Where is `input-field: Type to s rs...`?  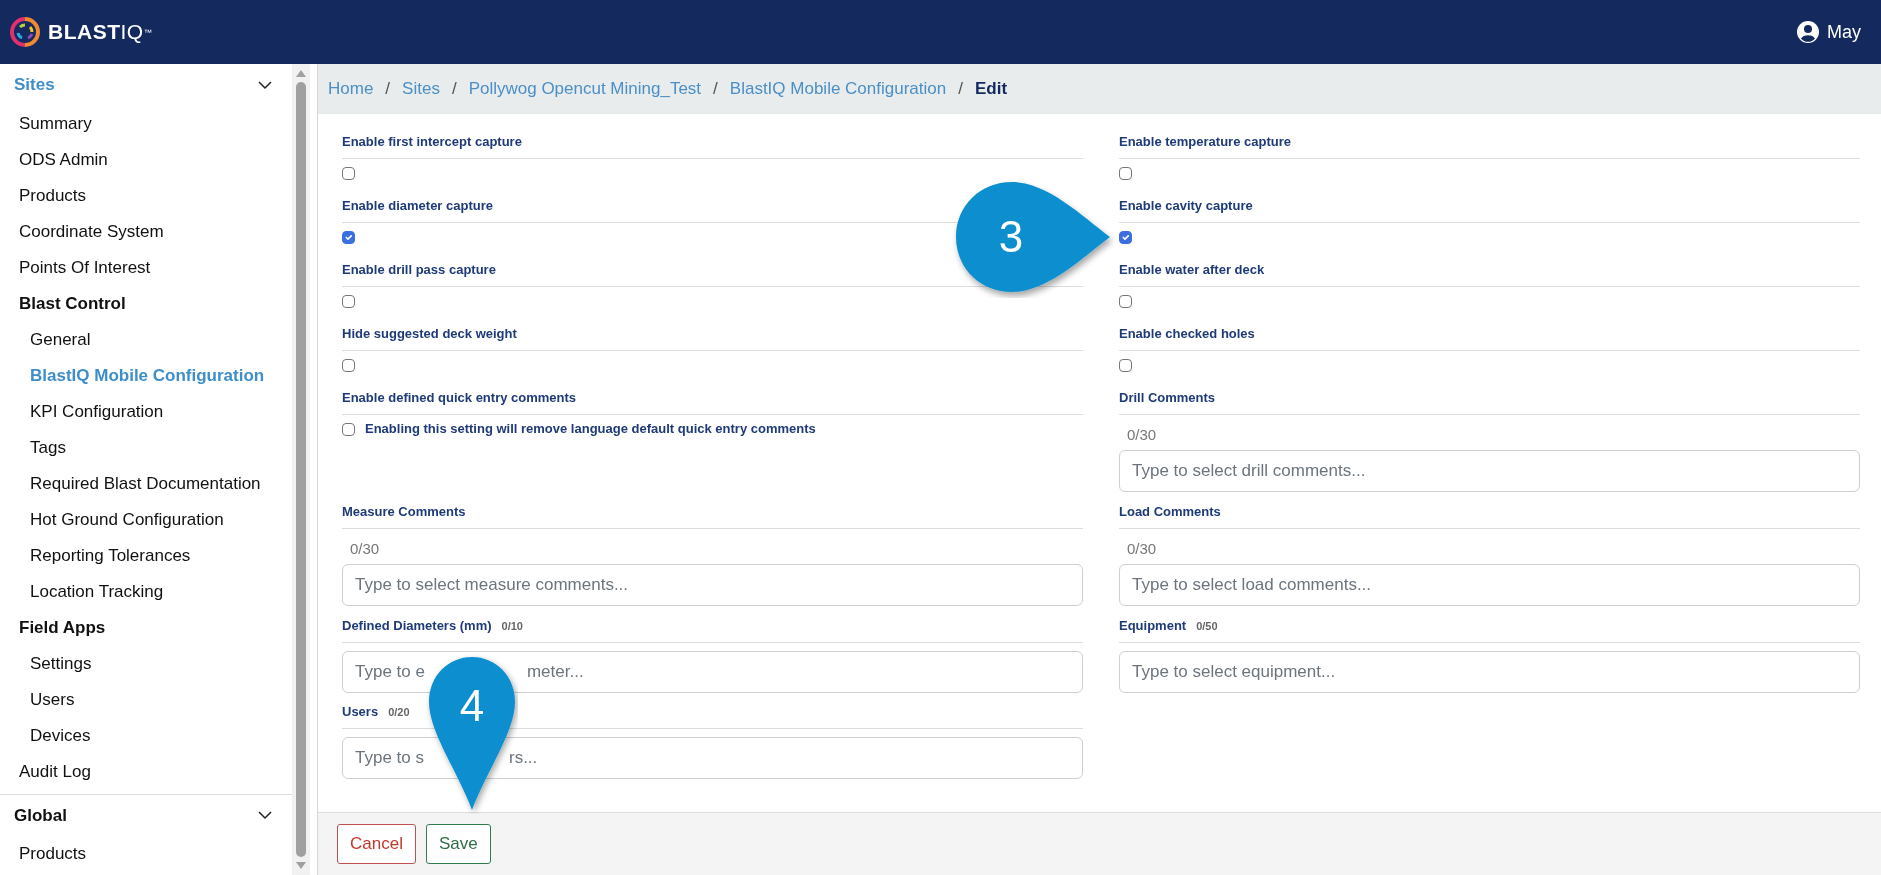
input-field: Type to s rs... is located at coordinates (712, 757).